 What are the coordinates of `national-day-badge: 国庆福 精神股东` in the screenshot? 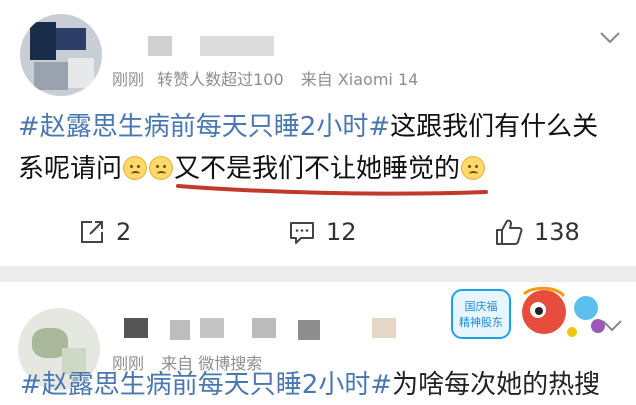 It's located at (531, 317).